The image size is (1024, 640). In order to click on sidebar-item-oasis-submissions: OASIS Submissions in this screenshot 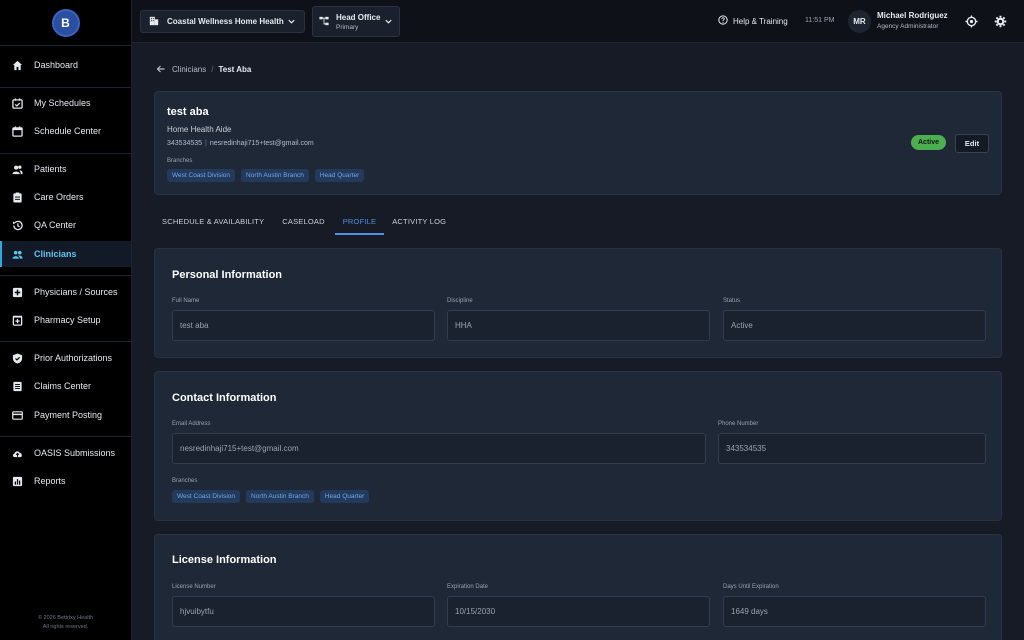, I will do `click(65, 453)`.